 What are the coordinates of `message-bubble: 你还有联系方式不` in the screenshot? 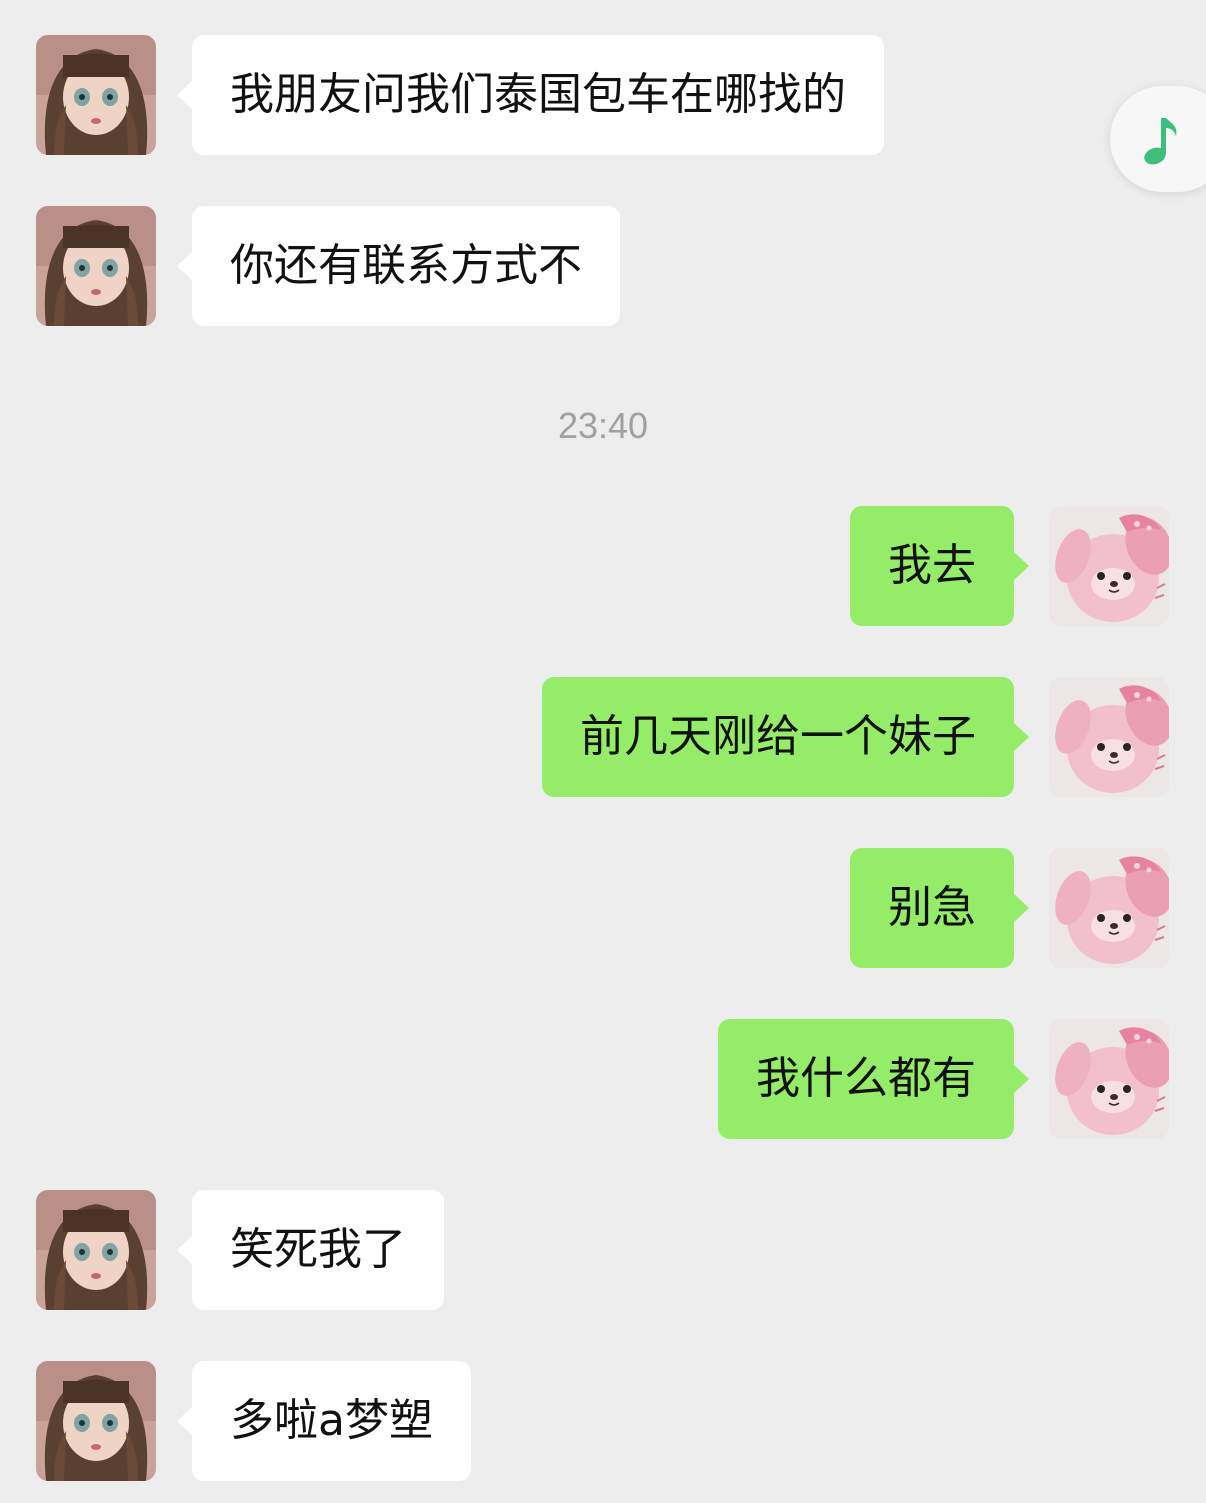 It's located at (398, 266).